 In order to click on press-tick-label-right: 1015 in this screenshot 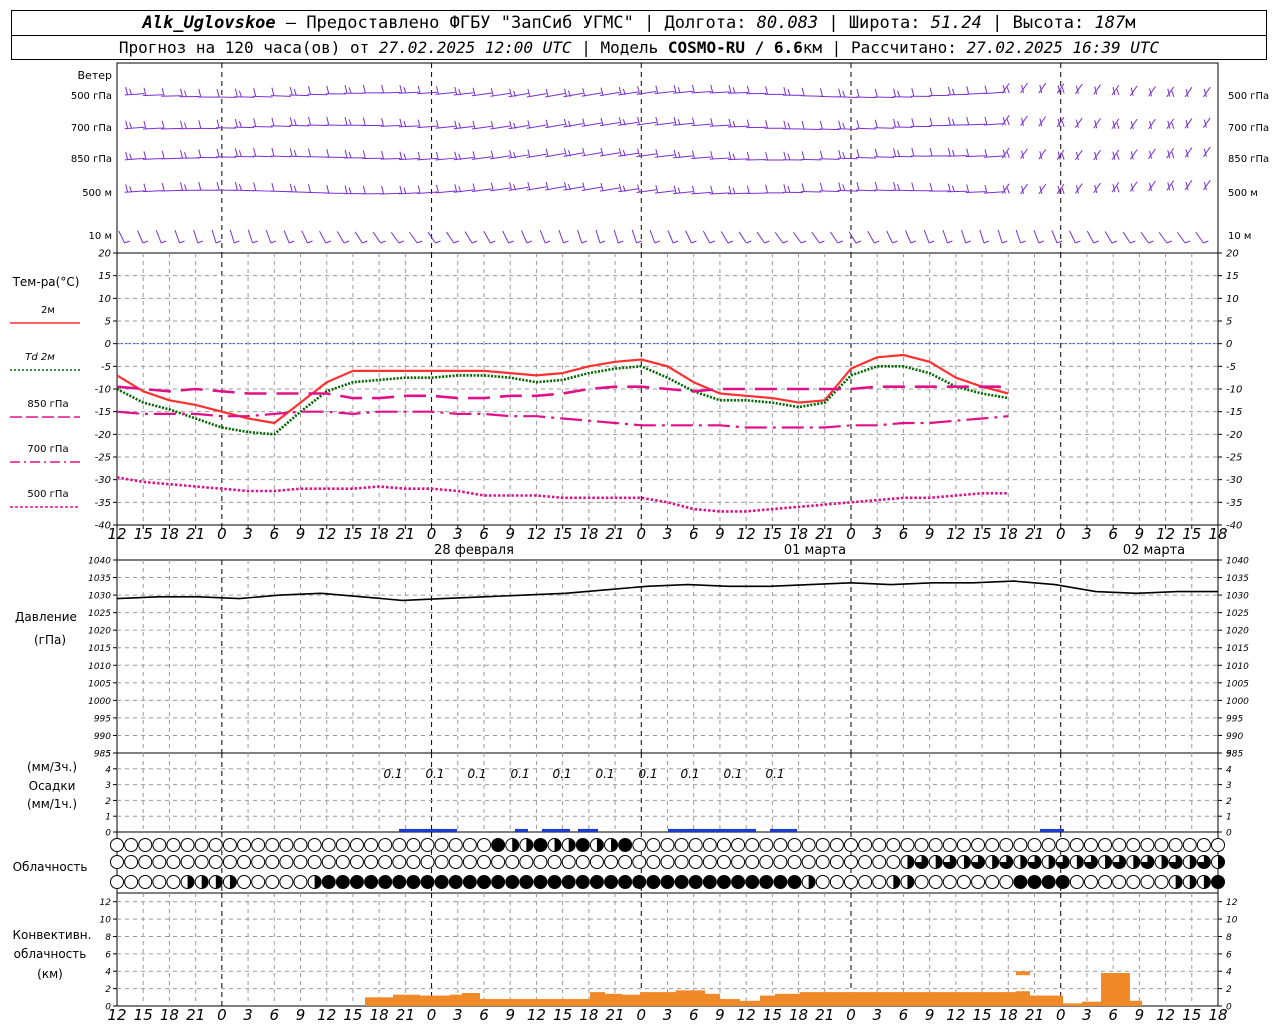, I will do `click(1237, 649)`.